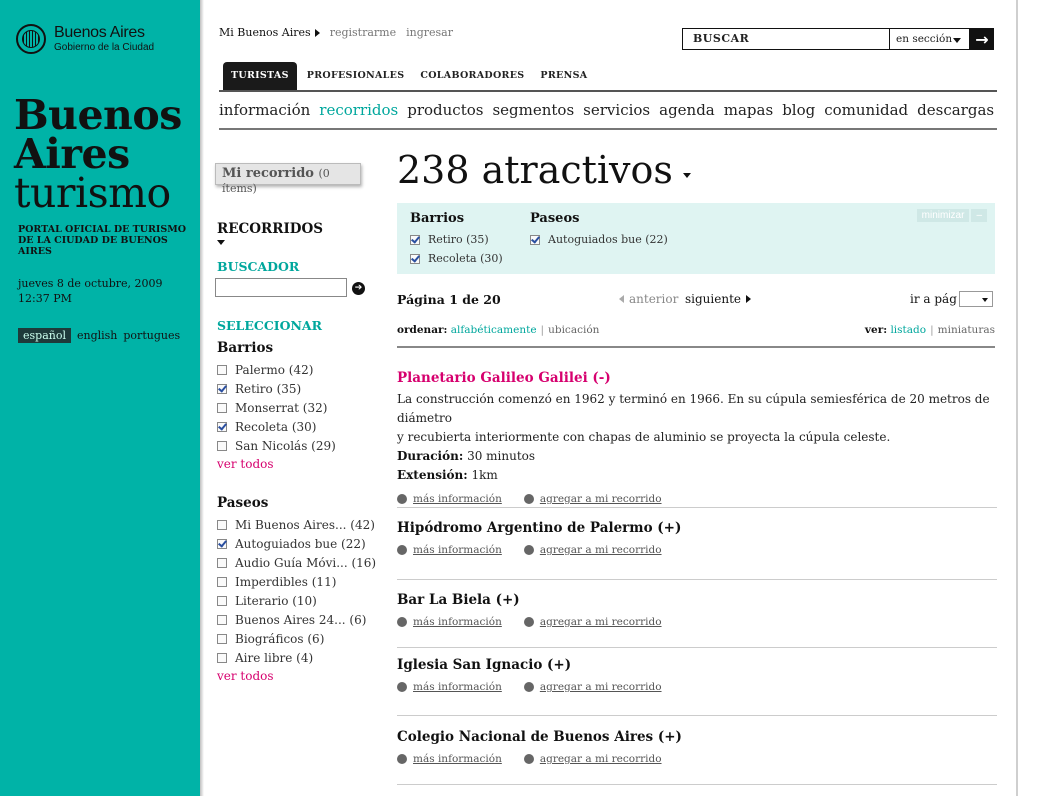 The image size is (1050, 796). What do you see at coordinates (276, 388) in the screenshot?
I see `barrio-retiro: Retiro (35)` at bounding box center [276, 388].